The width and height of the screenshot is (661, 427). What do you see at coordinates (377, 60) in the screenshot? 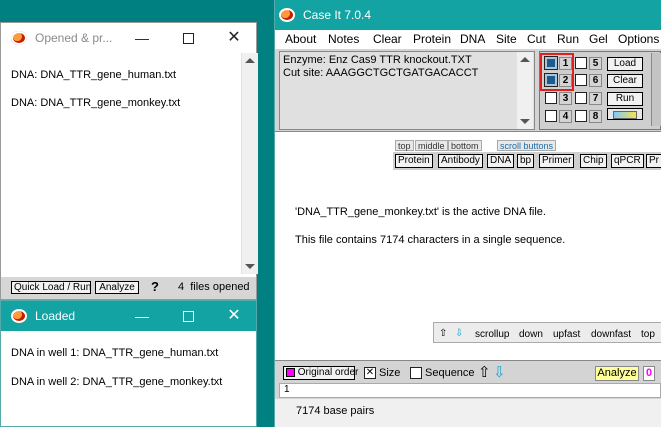
I see `enzyme-name: Enzyme: Enz Cas9 TTR knockout.TXT` at bounding box center [377, 60].